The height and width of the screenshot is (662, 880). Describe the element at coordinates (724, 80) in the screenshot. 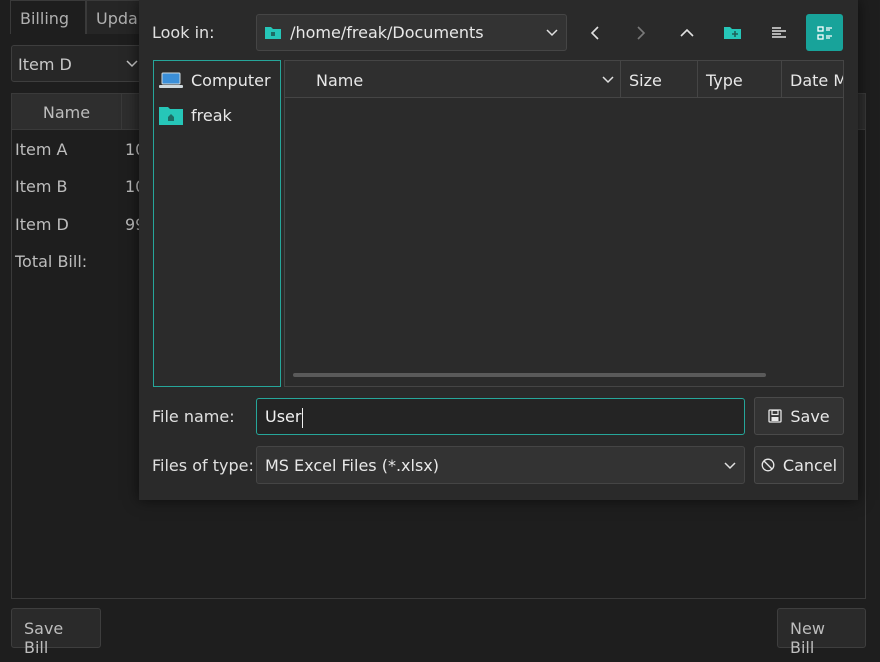

I see `column-header-type-label: Type` at that location.